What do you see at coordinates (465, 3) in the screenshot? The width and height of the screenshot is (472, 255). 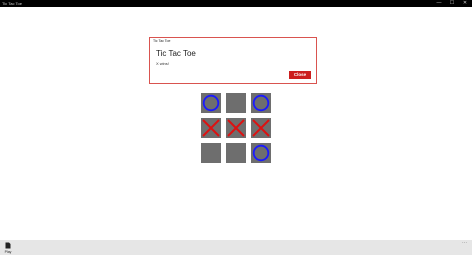 I see `window-close-button: ✕` at bounding box center [465, 3].